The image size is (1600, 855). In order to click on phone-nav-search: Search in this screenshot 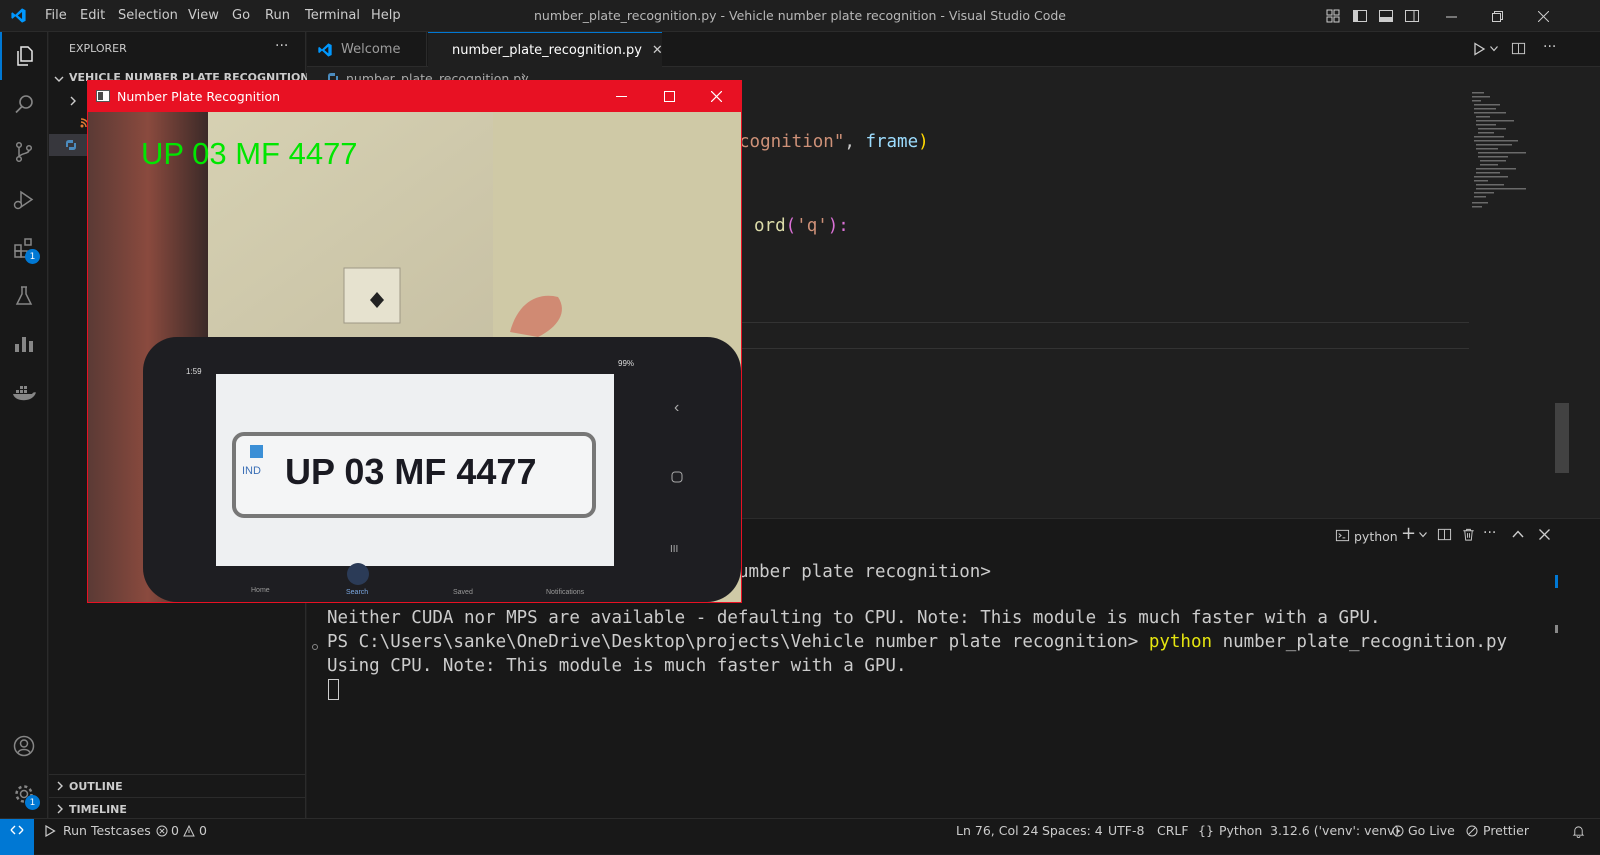, I will do `click(357, 592)`.